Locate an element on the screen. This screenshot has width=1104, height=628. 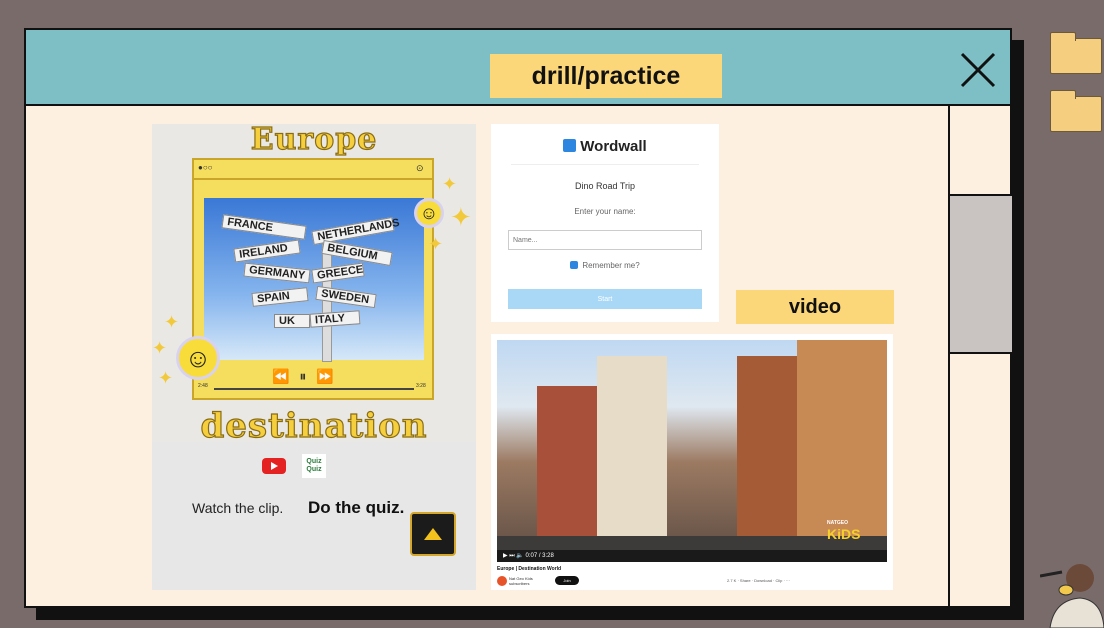
kids-label: KiDS is located at coordinates (844, 534).